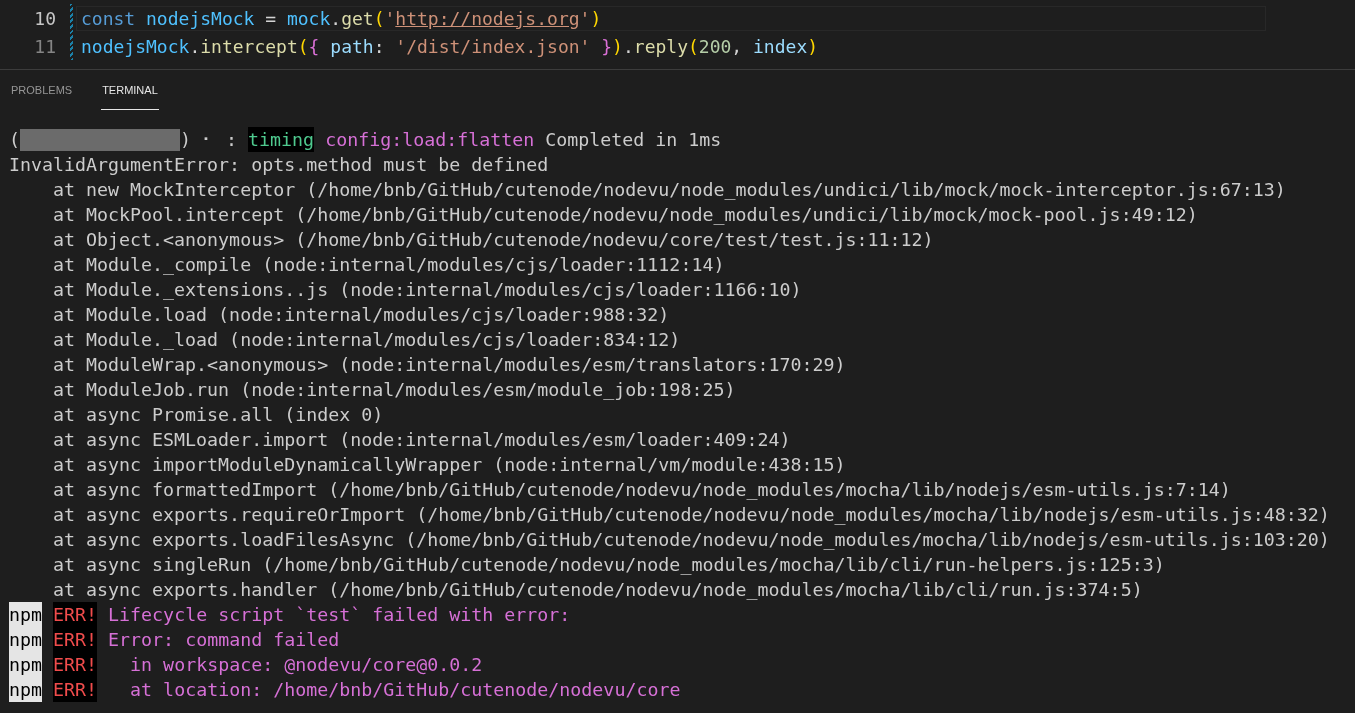 The width and height of the screenshot is (1355, 713). Describe the element at coordinates (44, 18) in the screenshot. I see `line-number: 10` at that location.